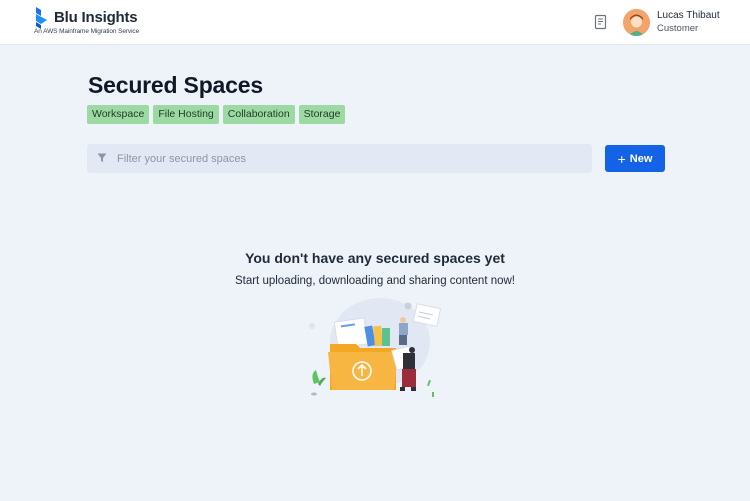 This screenshot has width=750, height=501. I want to click on folder-upload-illustration, so click(375, 347).